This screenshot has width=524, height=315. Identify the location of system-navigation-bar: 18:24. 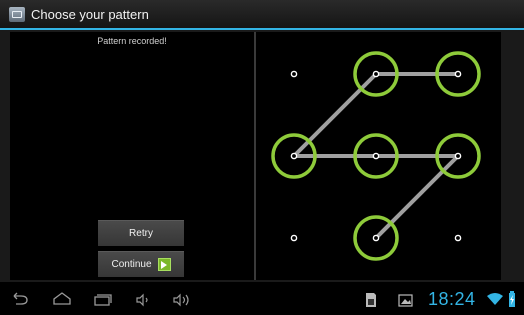
(262, 298).